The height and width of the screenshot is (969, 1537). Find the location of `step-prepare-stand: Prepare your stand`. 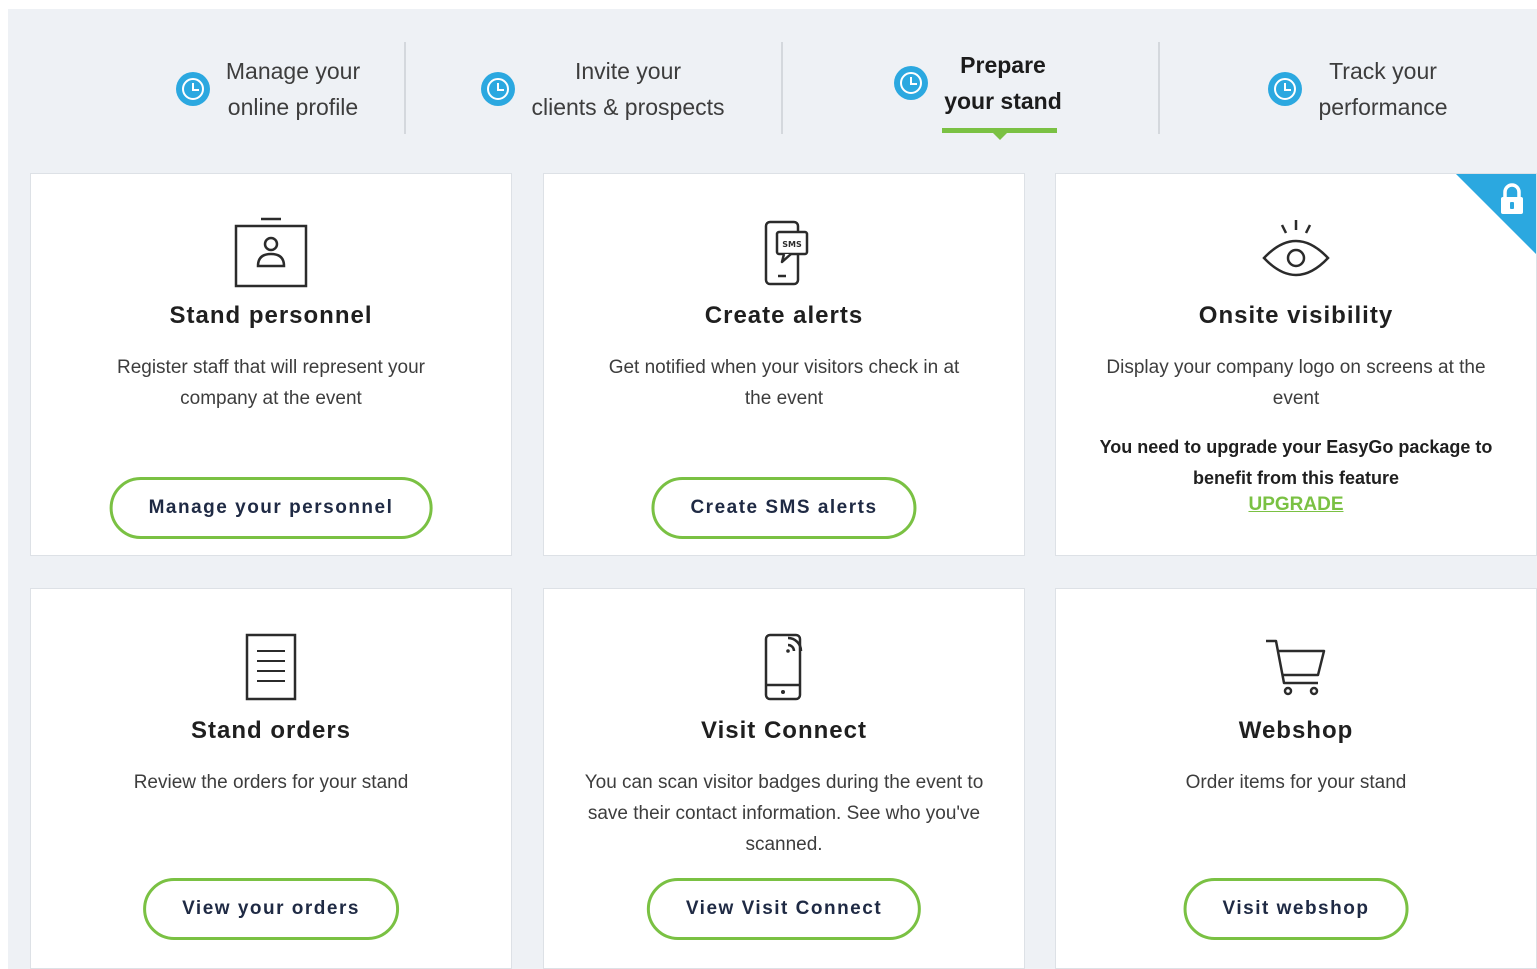

step-prepare-stand: Prepare your stand is located at coordinates (978, 88).